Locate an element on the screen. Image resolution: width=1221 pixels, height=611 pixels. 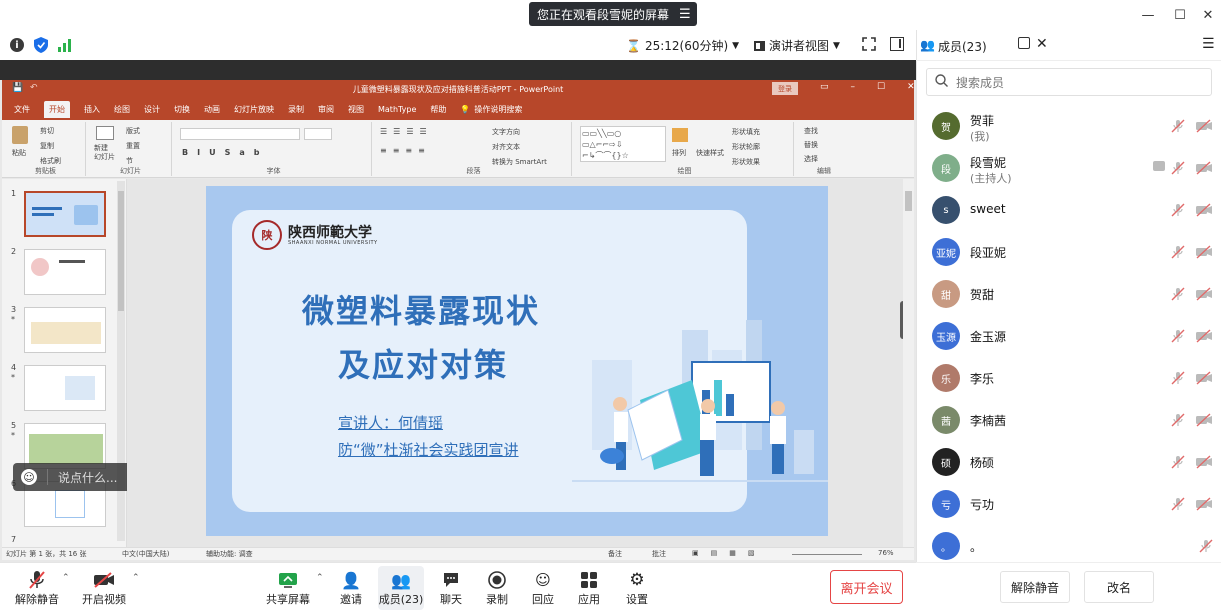
reactions-button: ☺ 回应 is located at coordinates (543, 589).